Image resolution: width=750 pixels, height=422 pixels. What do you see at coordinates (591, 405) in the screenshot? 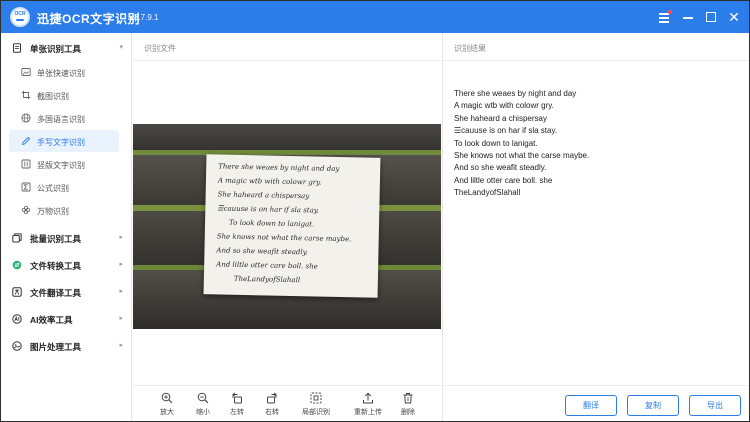
I see `translate-button: 翻译` at bounding box center [591, 405].